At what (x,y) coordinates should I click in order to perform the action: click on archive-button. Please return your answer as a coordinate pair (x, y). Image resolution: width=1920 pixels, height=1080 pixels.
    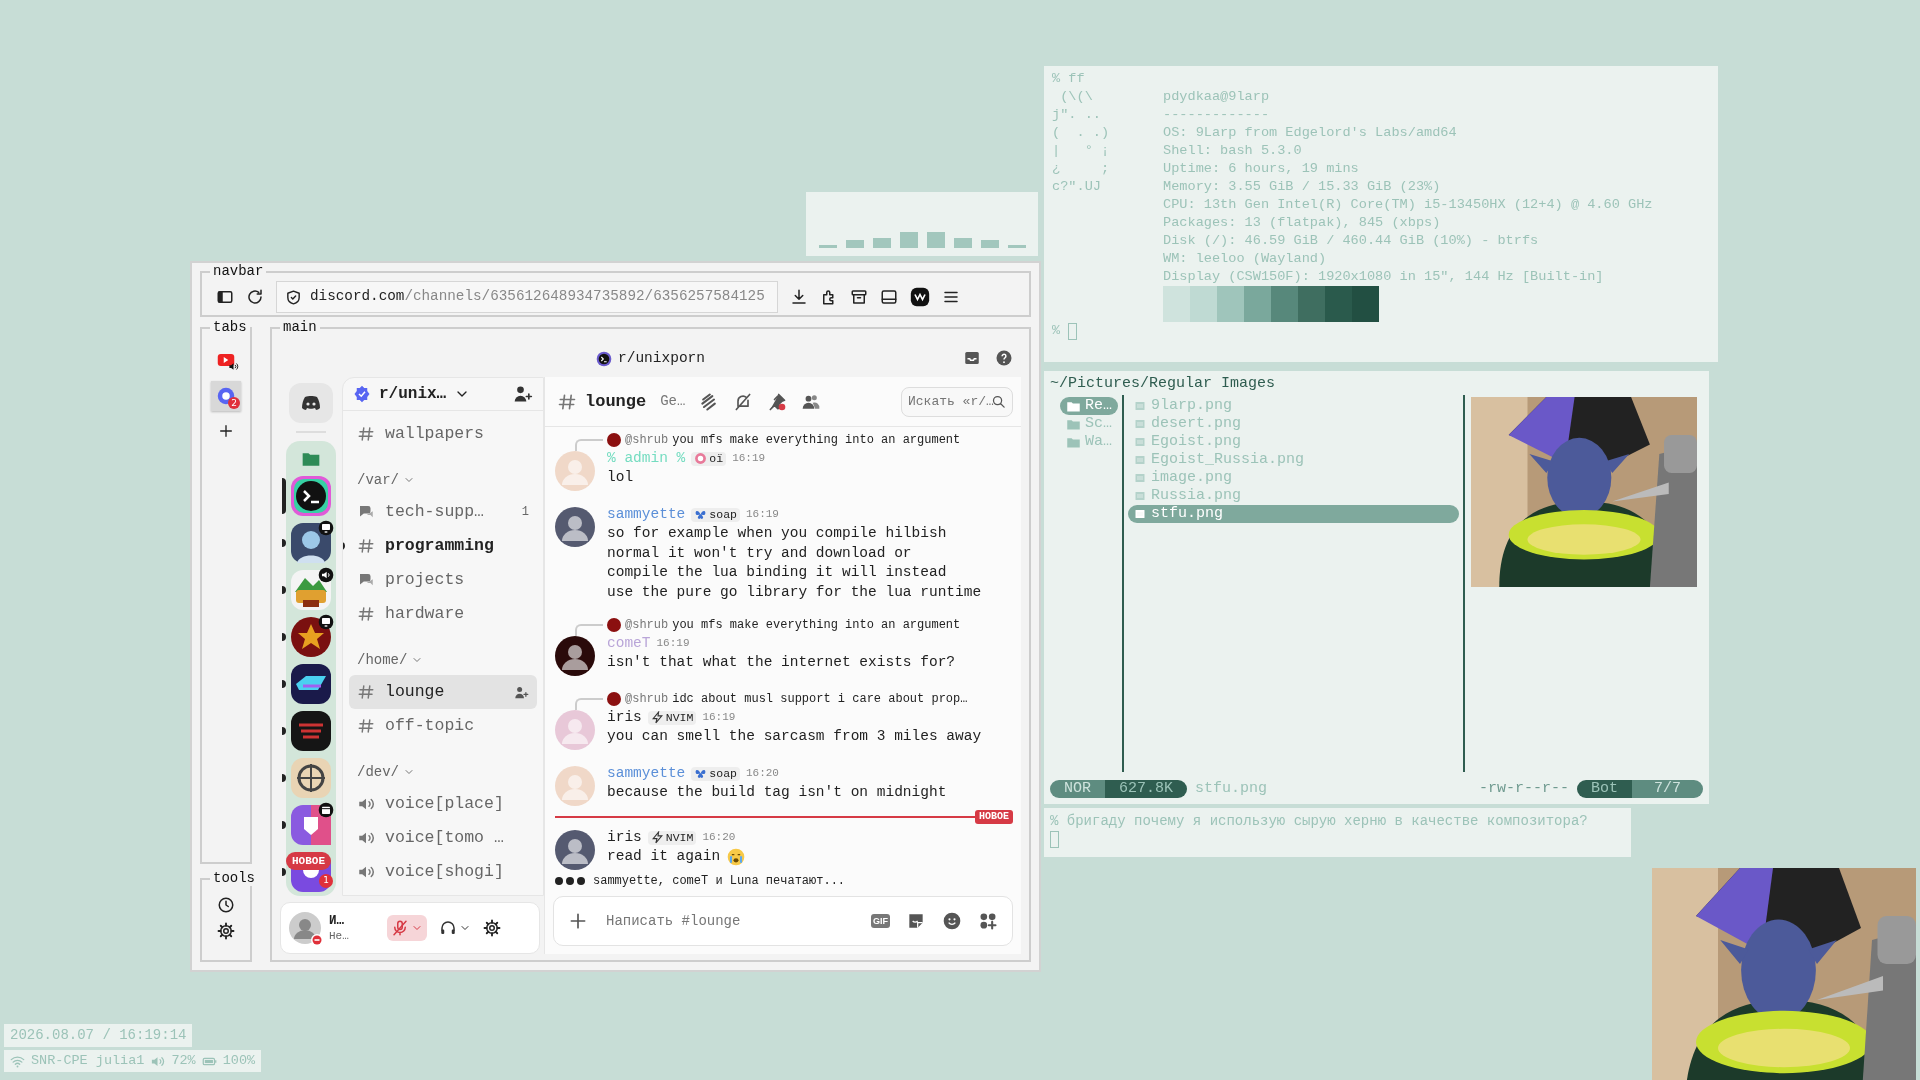
    Looking at the image, I should click on (859, 297).